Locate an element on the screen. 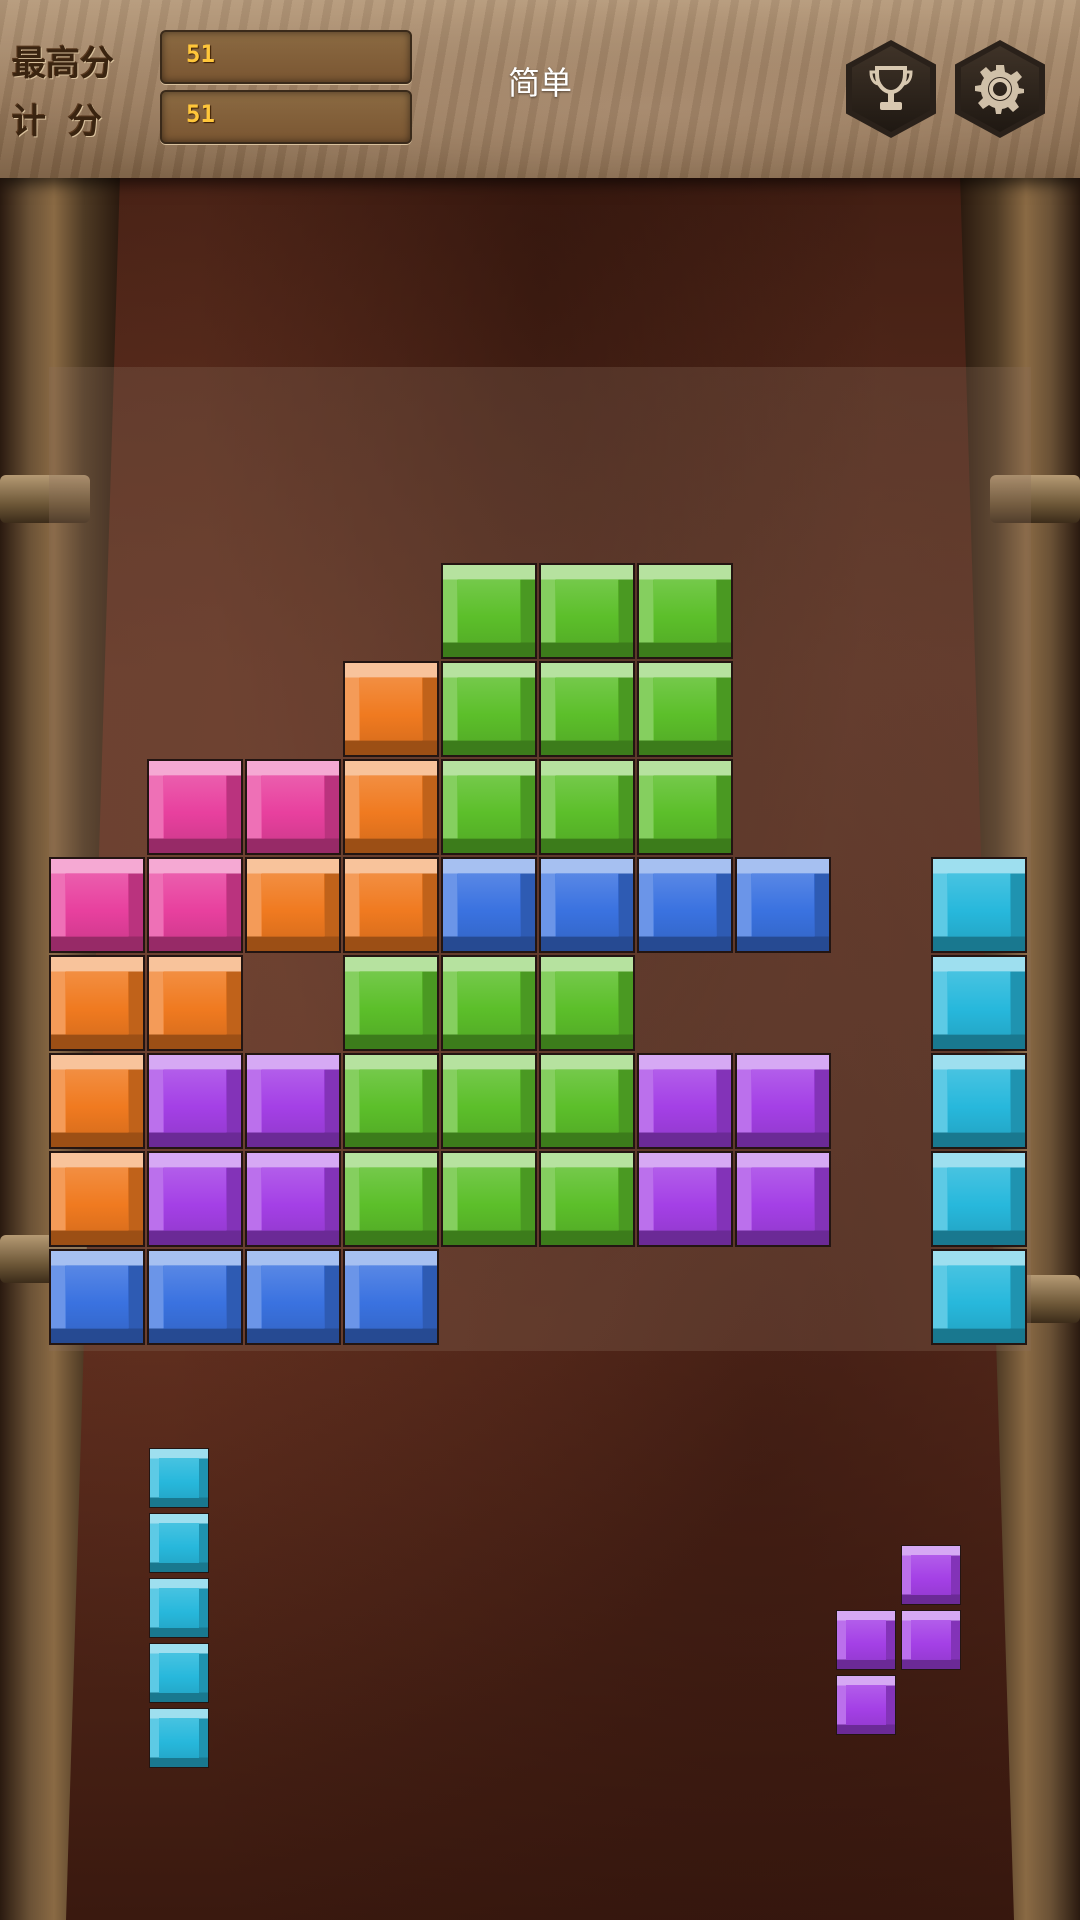 The image size is (1080, 1920). score-value: 51 is located at coordinates (200, 114).